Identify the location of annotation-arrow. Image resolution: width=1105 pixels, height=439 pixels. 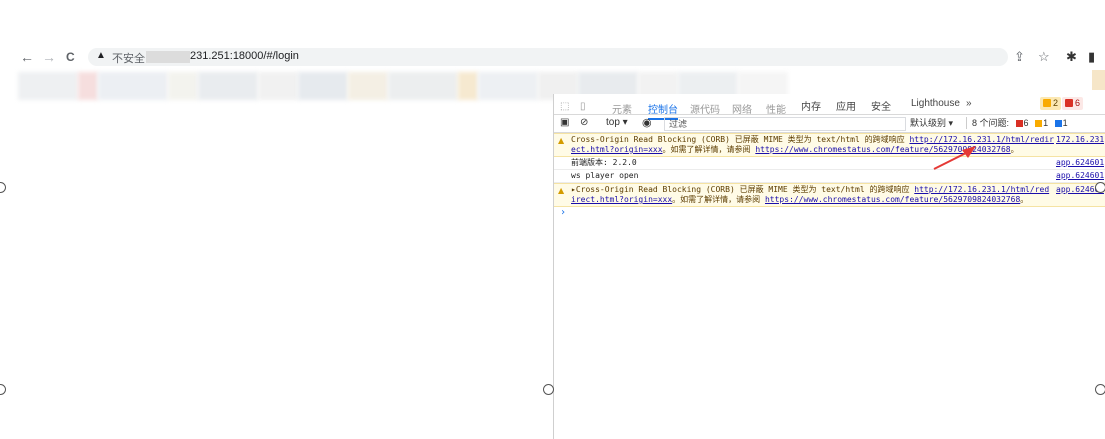
(954, 158).